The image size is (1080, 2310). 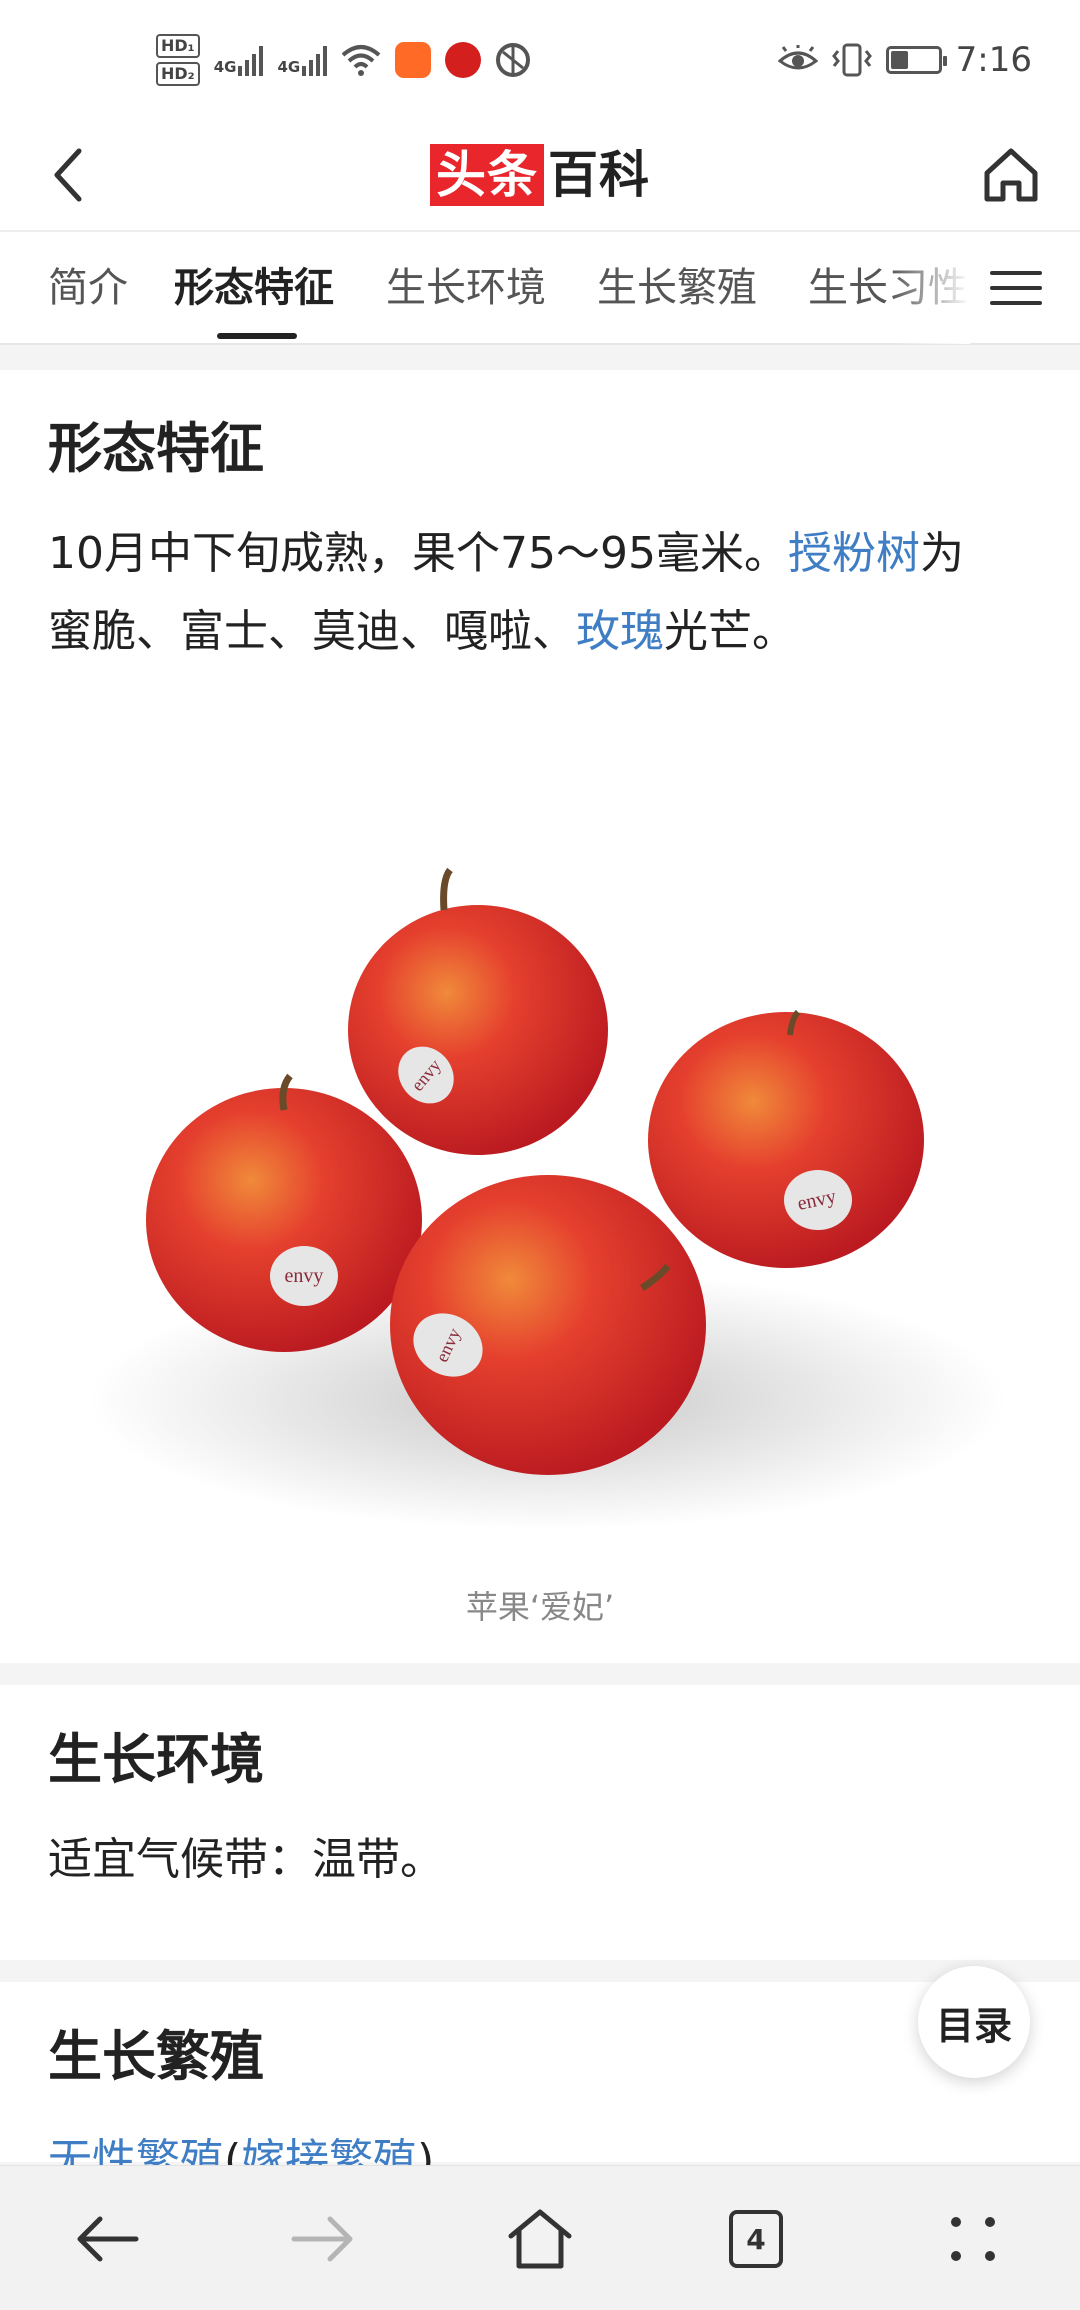 What do you see at coordinates (257, 336) in the screenshot?
I see `active-tab-indicator` at bounding box center [257, 336].